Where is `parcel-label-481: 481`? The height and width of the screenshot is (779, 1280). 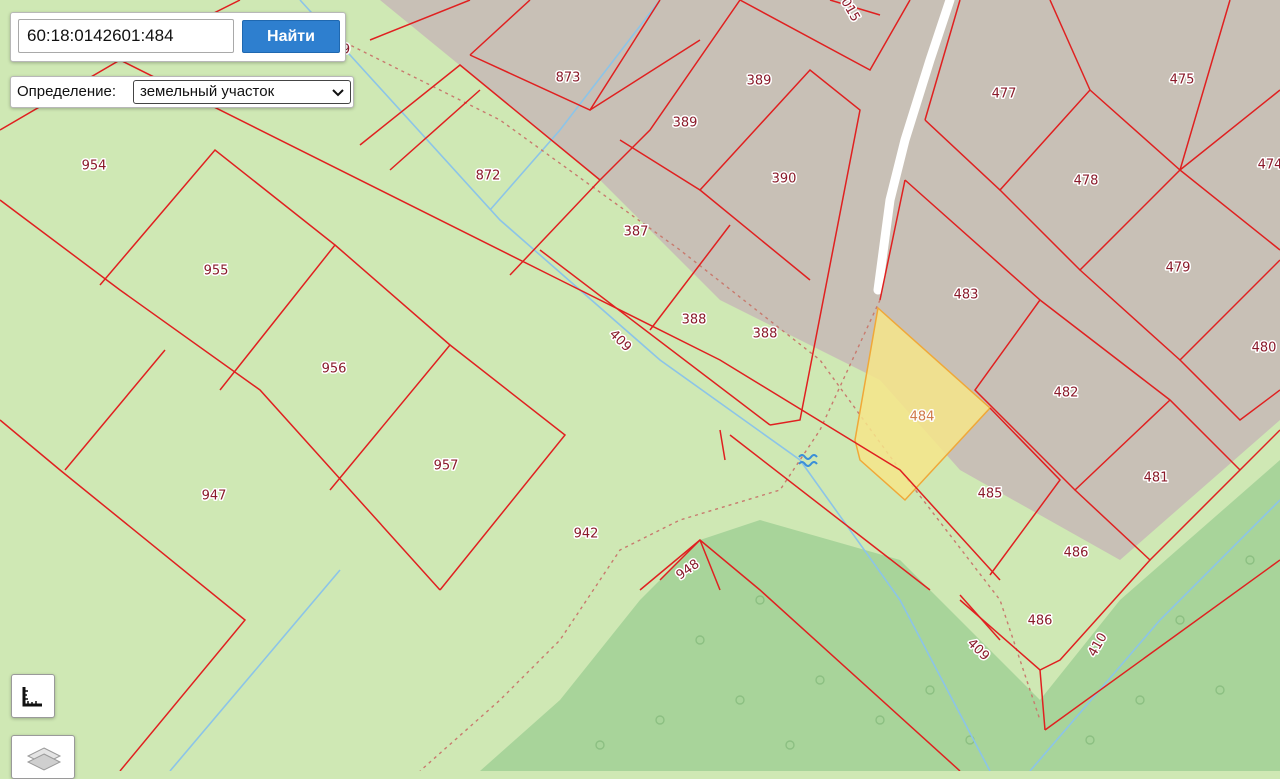
parcel-label-481: 481 is located at coordinates (1156, 478).